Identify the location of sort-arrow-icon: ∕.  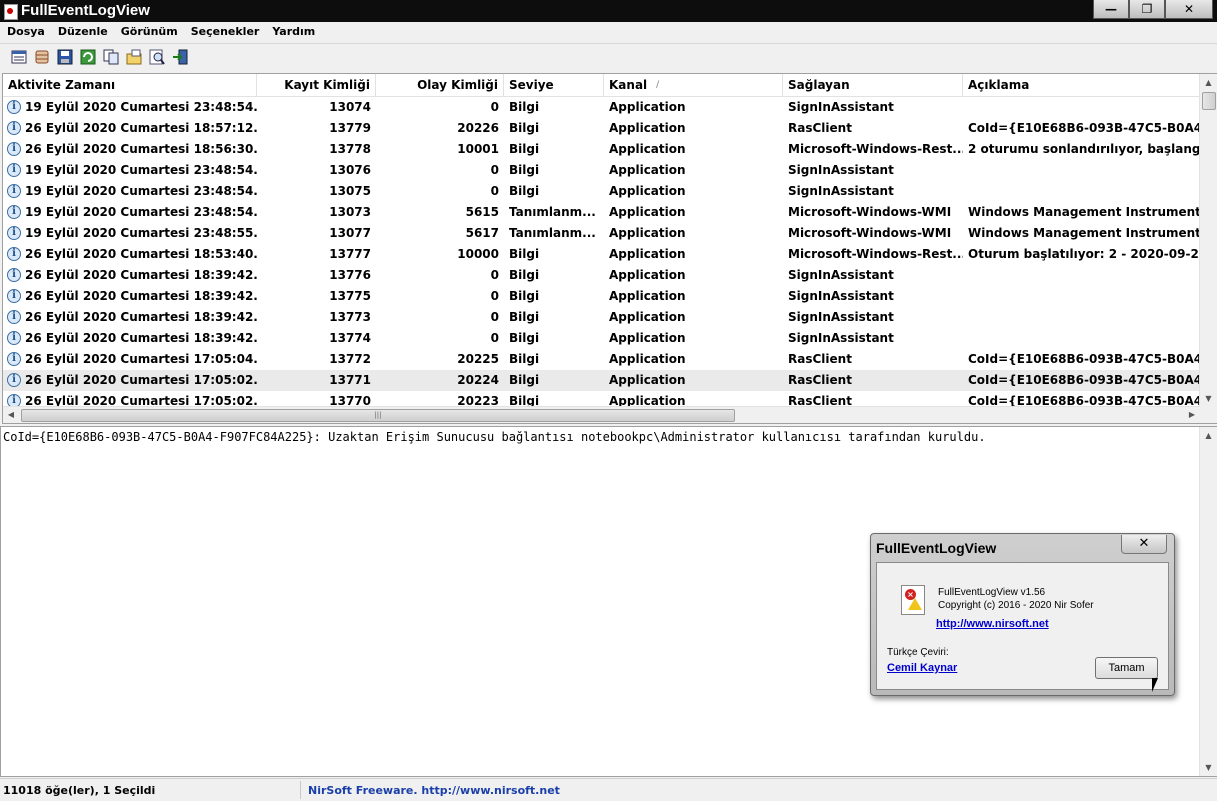
(658, 85).